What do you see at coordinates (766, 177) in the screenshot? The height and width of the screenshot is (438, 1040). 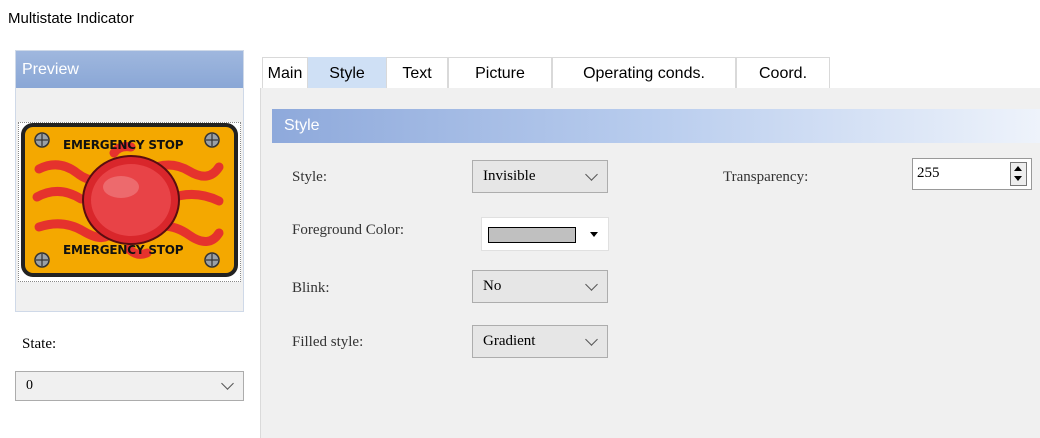 I see `transparency-label: Transparency:` at bounding box center [766, 177].